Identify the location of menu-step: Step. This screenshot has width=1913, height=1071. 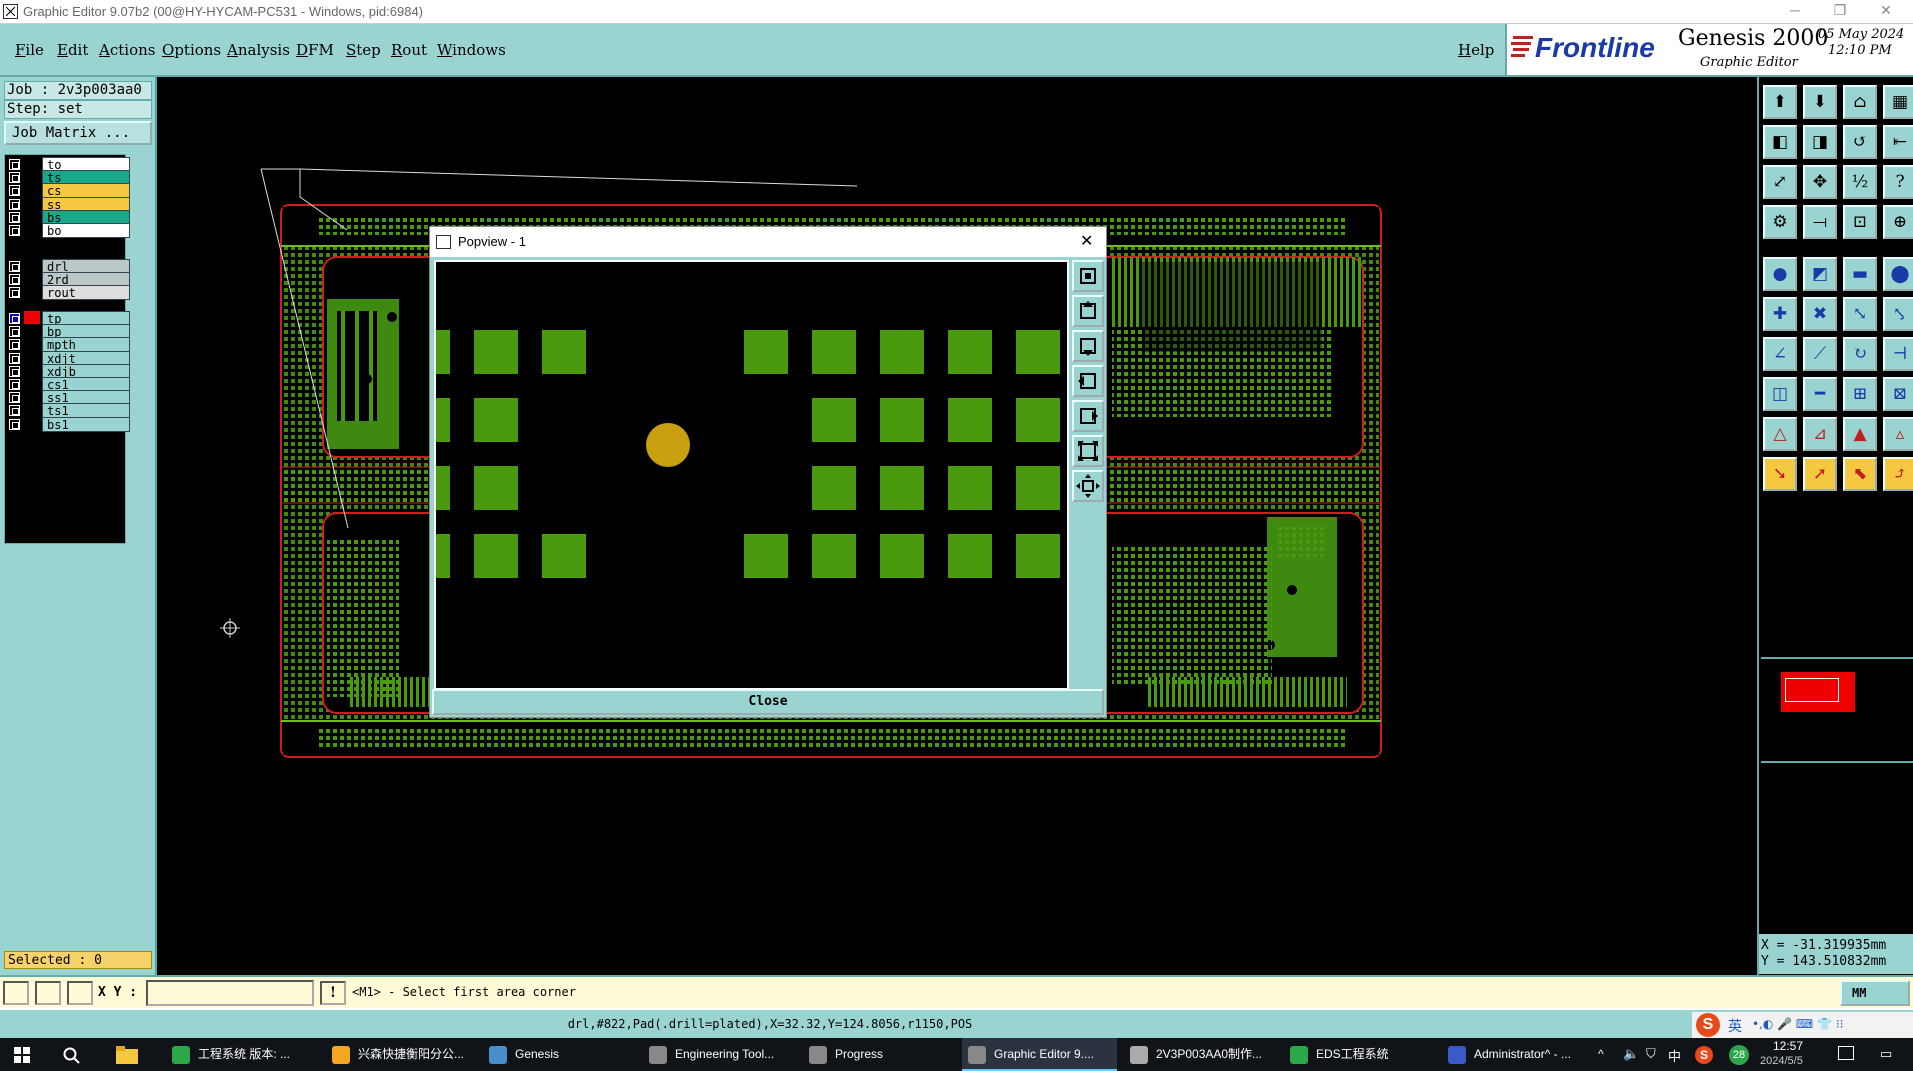
(363, 50).